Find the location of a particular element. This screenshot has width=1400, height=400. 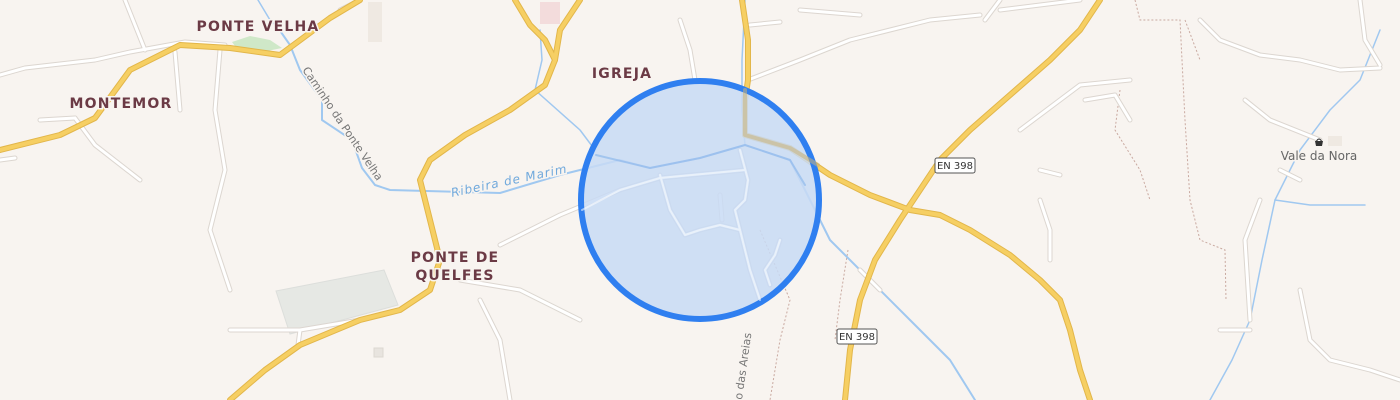

place-label-ponte-velha: PONTE VELHA is located at coordinates (257, 27).